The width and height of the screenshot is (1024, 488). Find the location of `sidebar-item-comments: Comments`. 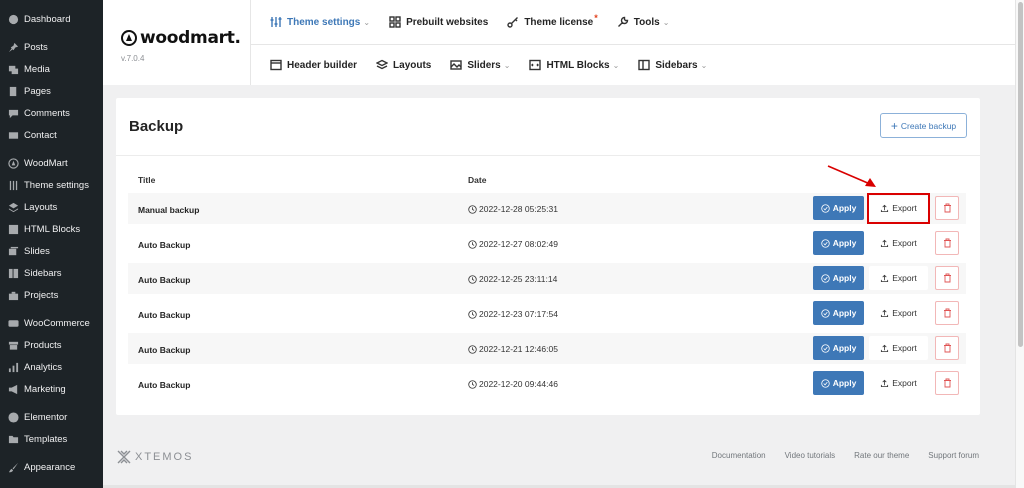

sidebar-item-comments: Comments is located at coordinates (51, 113).